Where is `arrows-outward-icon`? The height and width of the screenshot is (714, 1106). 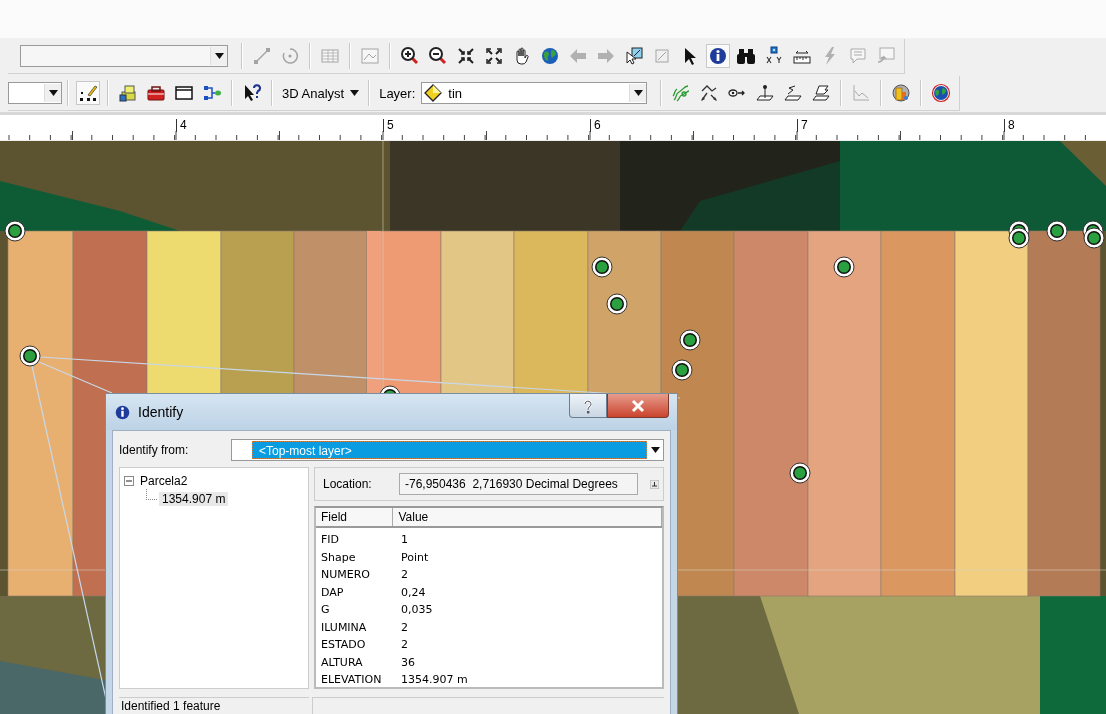 arrows-outward-icon is located at coordinates (494, 56).